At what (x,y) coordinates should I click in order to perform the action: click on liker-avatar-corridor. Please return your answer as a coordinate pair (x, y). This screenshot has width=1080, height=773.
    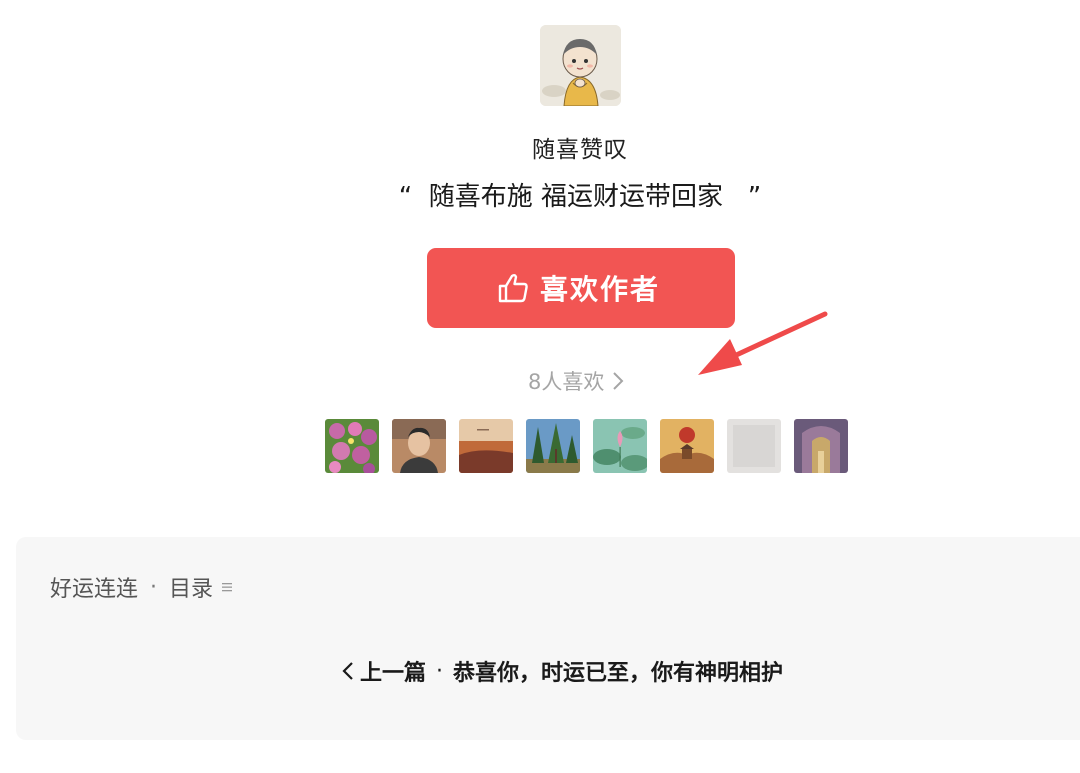
    Looking at the image, I should click on (821, 446).